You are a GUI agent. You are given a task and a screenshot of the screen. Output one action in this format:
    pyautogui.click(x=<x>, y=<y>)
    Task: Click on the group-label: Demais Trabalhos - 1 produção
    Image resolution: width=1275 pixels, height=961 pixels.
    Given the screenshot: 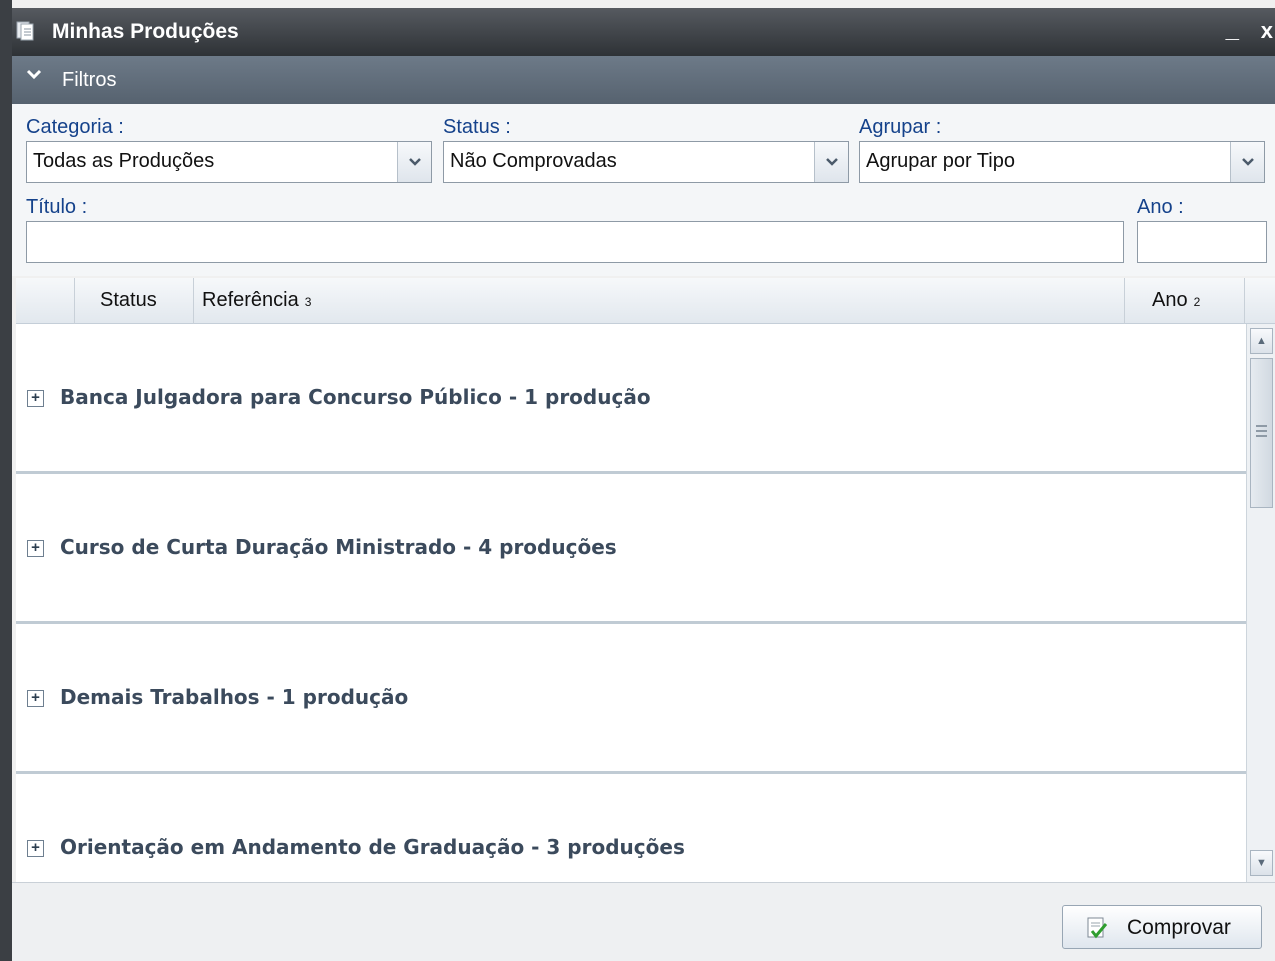 What is the action you would take?
    pyautogui.click(x=234, y=697)
    